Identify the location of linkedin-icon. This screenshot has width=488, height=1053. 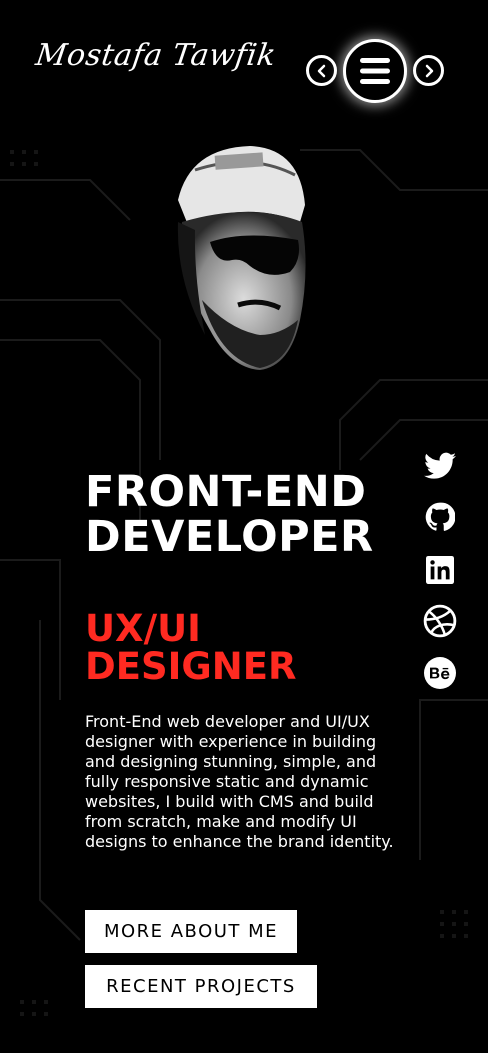
(440, 570).